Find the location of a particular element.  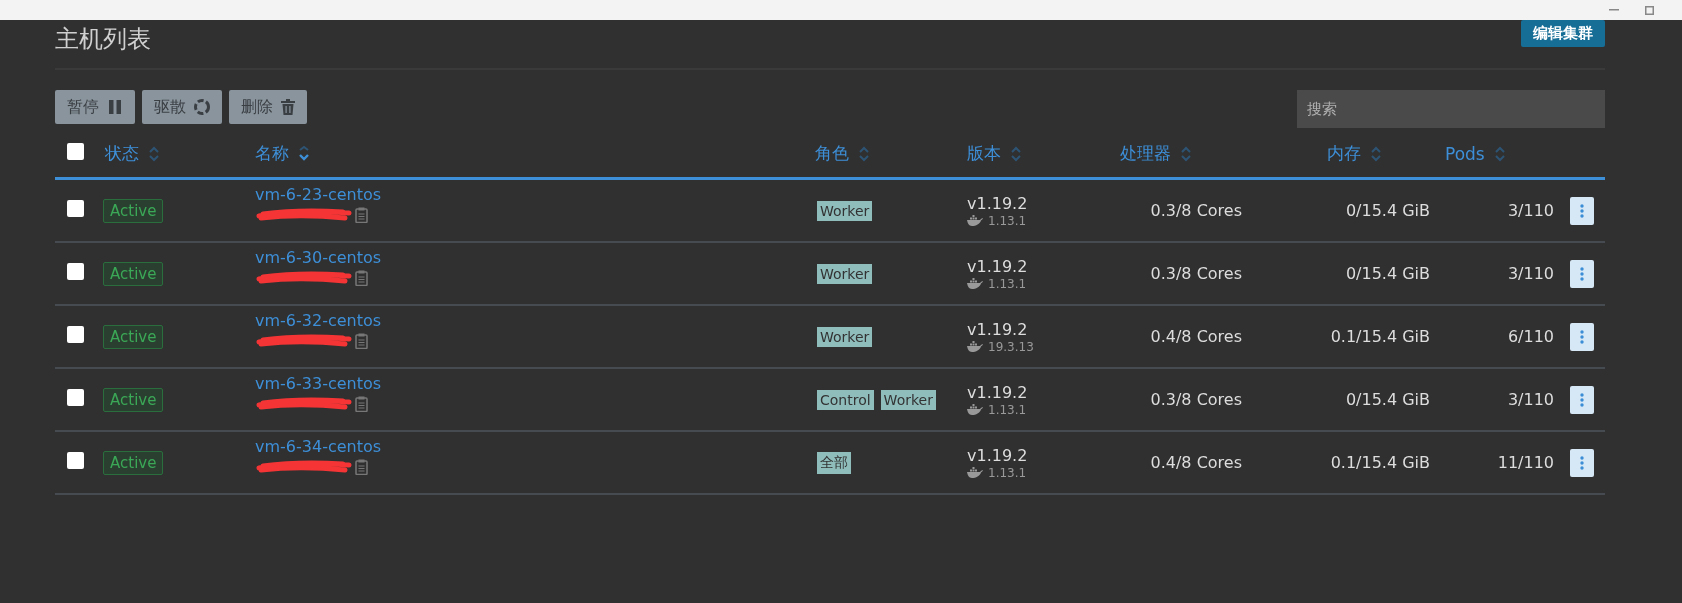

column-header: Pods is located at coordinates (1465, 153).